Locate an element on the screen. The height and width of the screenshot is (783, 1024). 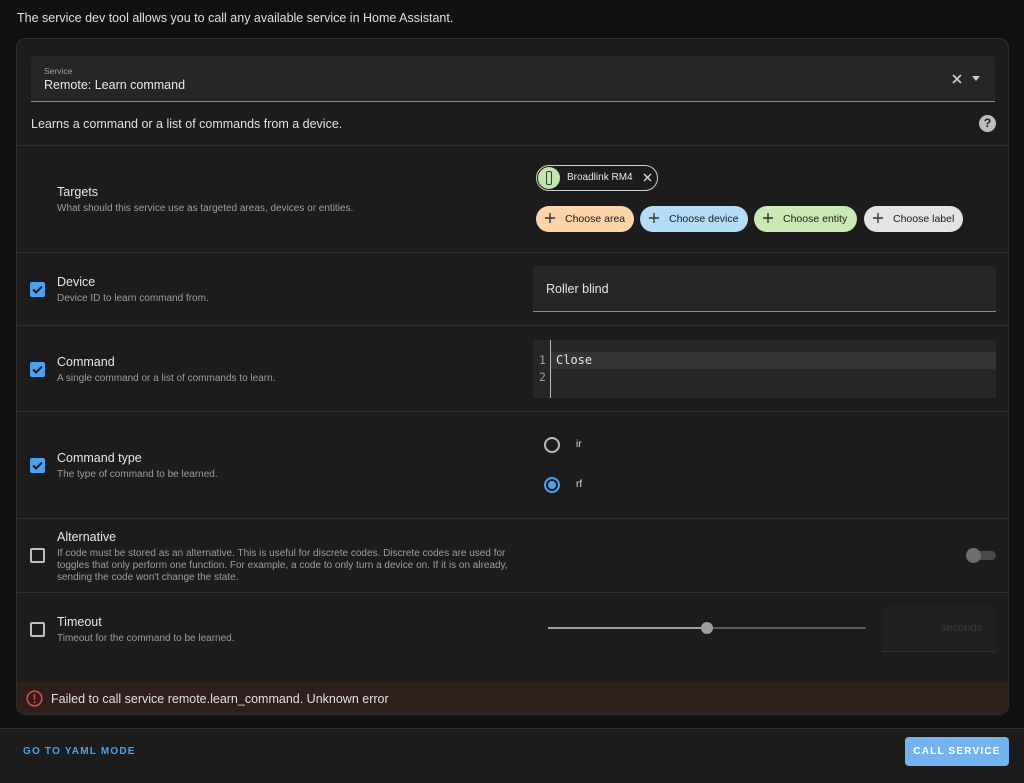
choose-area-button: Choose area is located at coordinates (585, 219).